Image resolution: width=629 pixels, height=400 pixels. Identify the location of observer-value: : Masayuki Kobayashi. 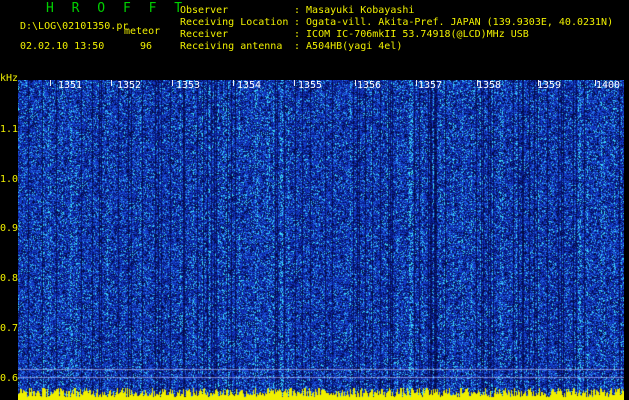
(354, 10).